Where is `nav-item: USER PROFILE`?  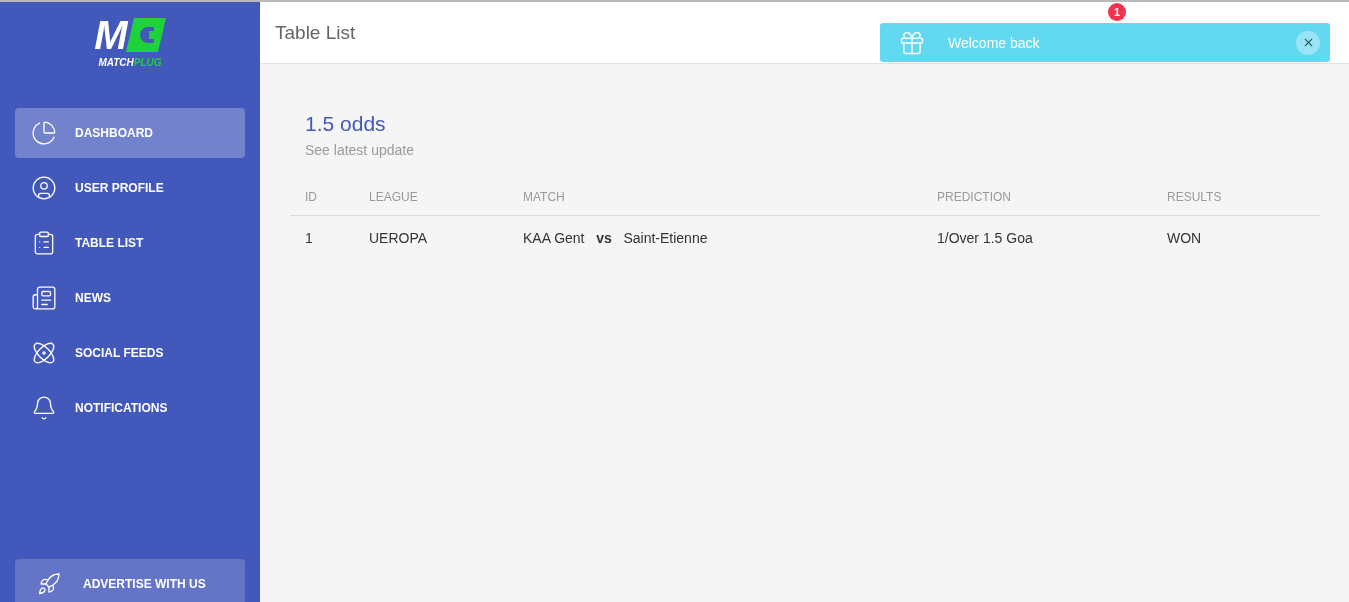 nav-item: USER PROFILE is located at coordinates (130, 188).